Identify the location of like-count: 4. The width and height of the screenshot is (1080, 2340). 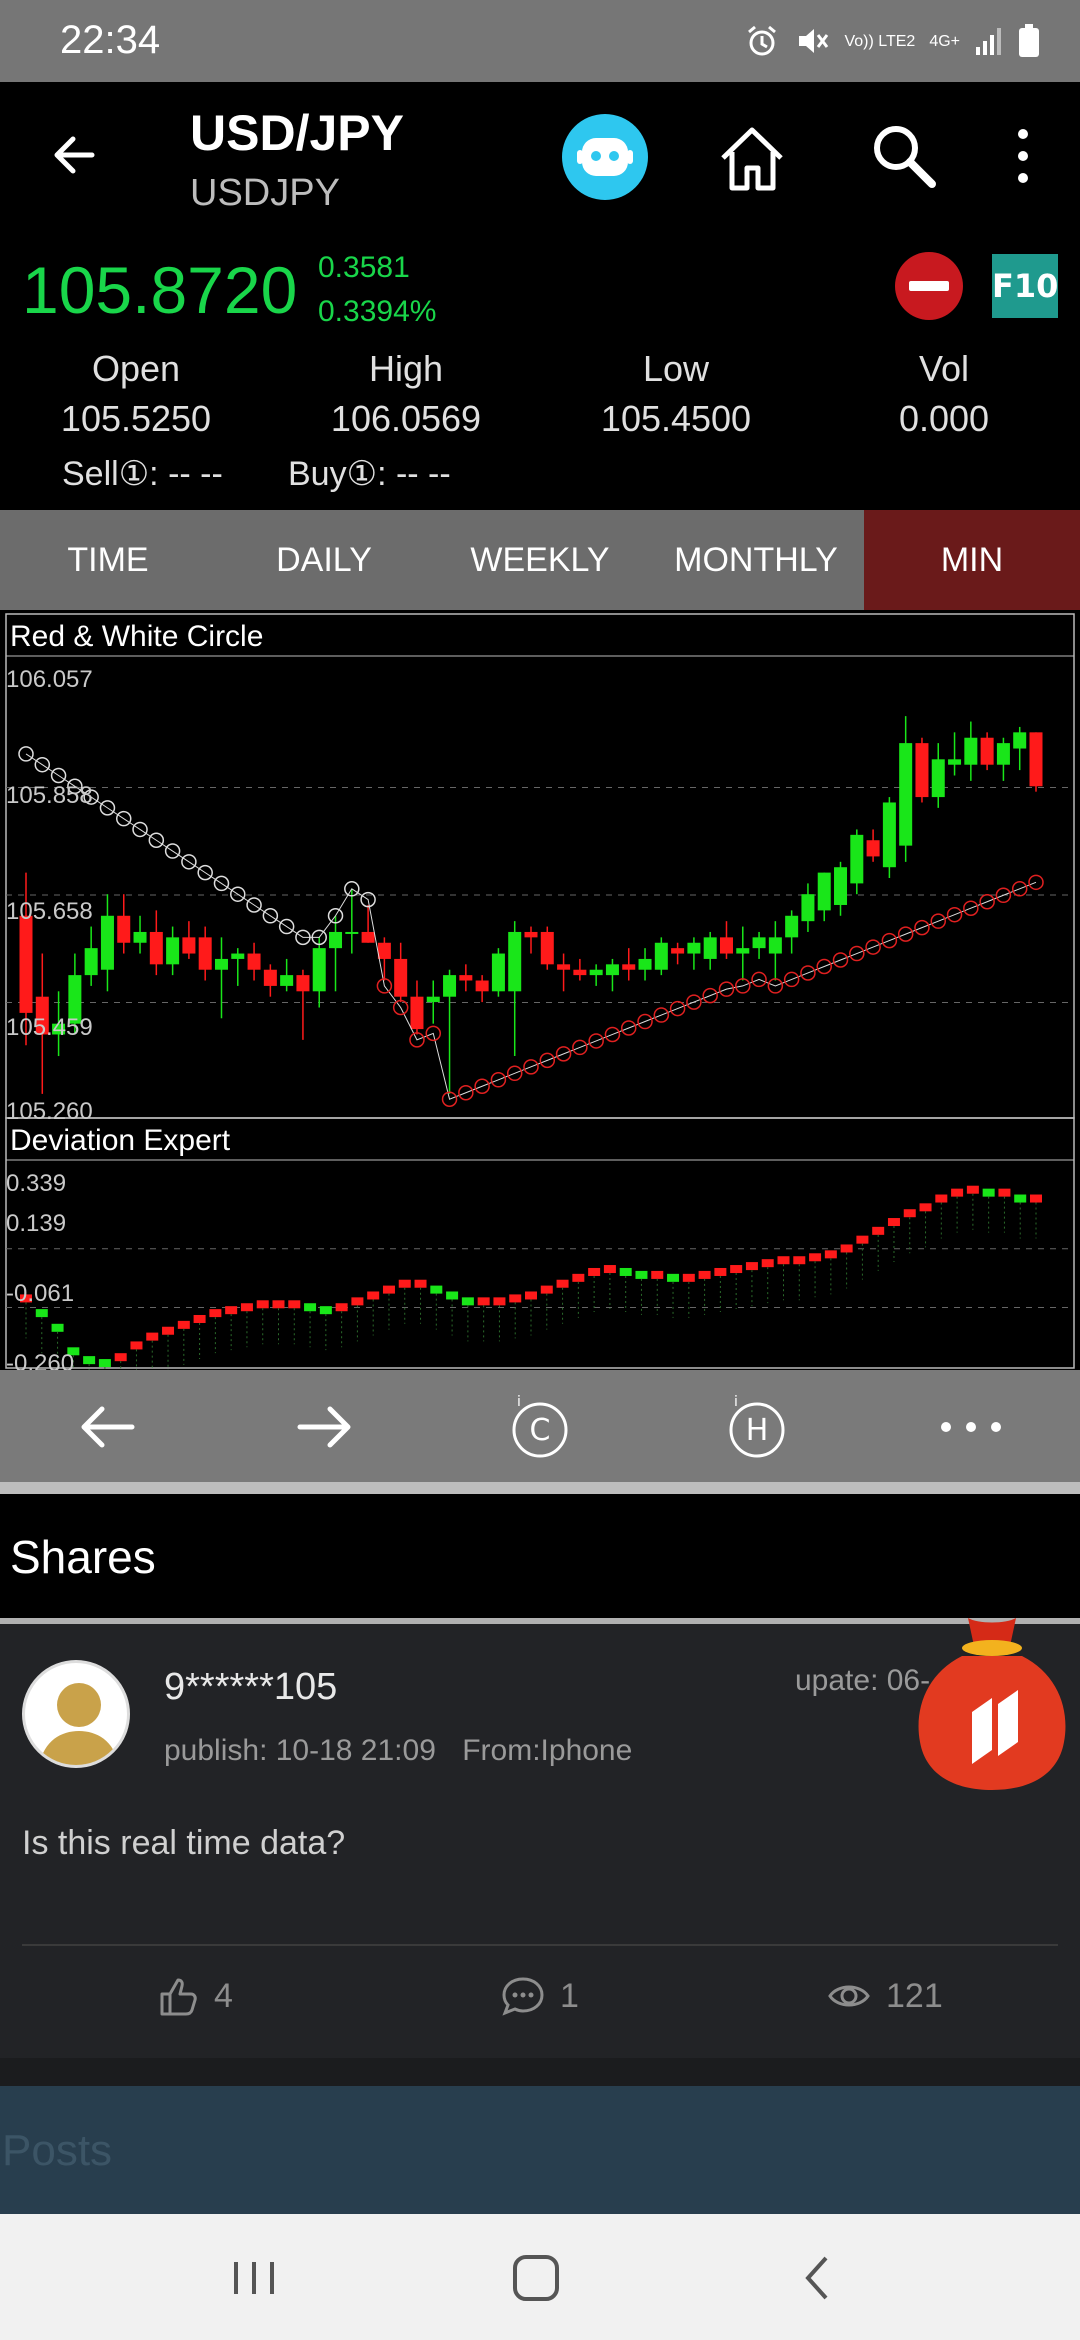
(223, 1995).